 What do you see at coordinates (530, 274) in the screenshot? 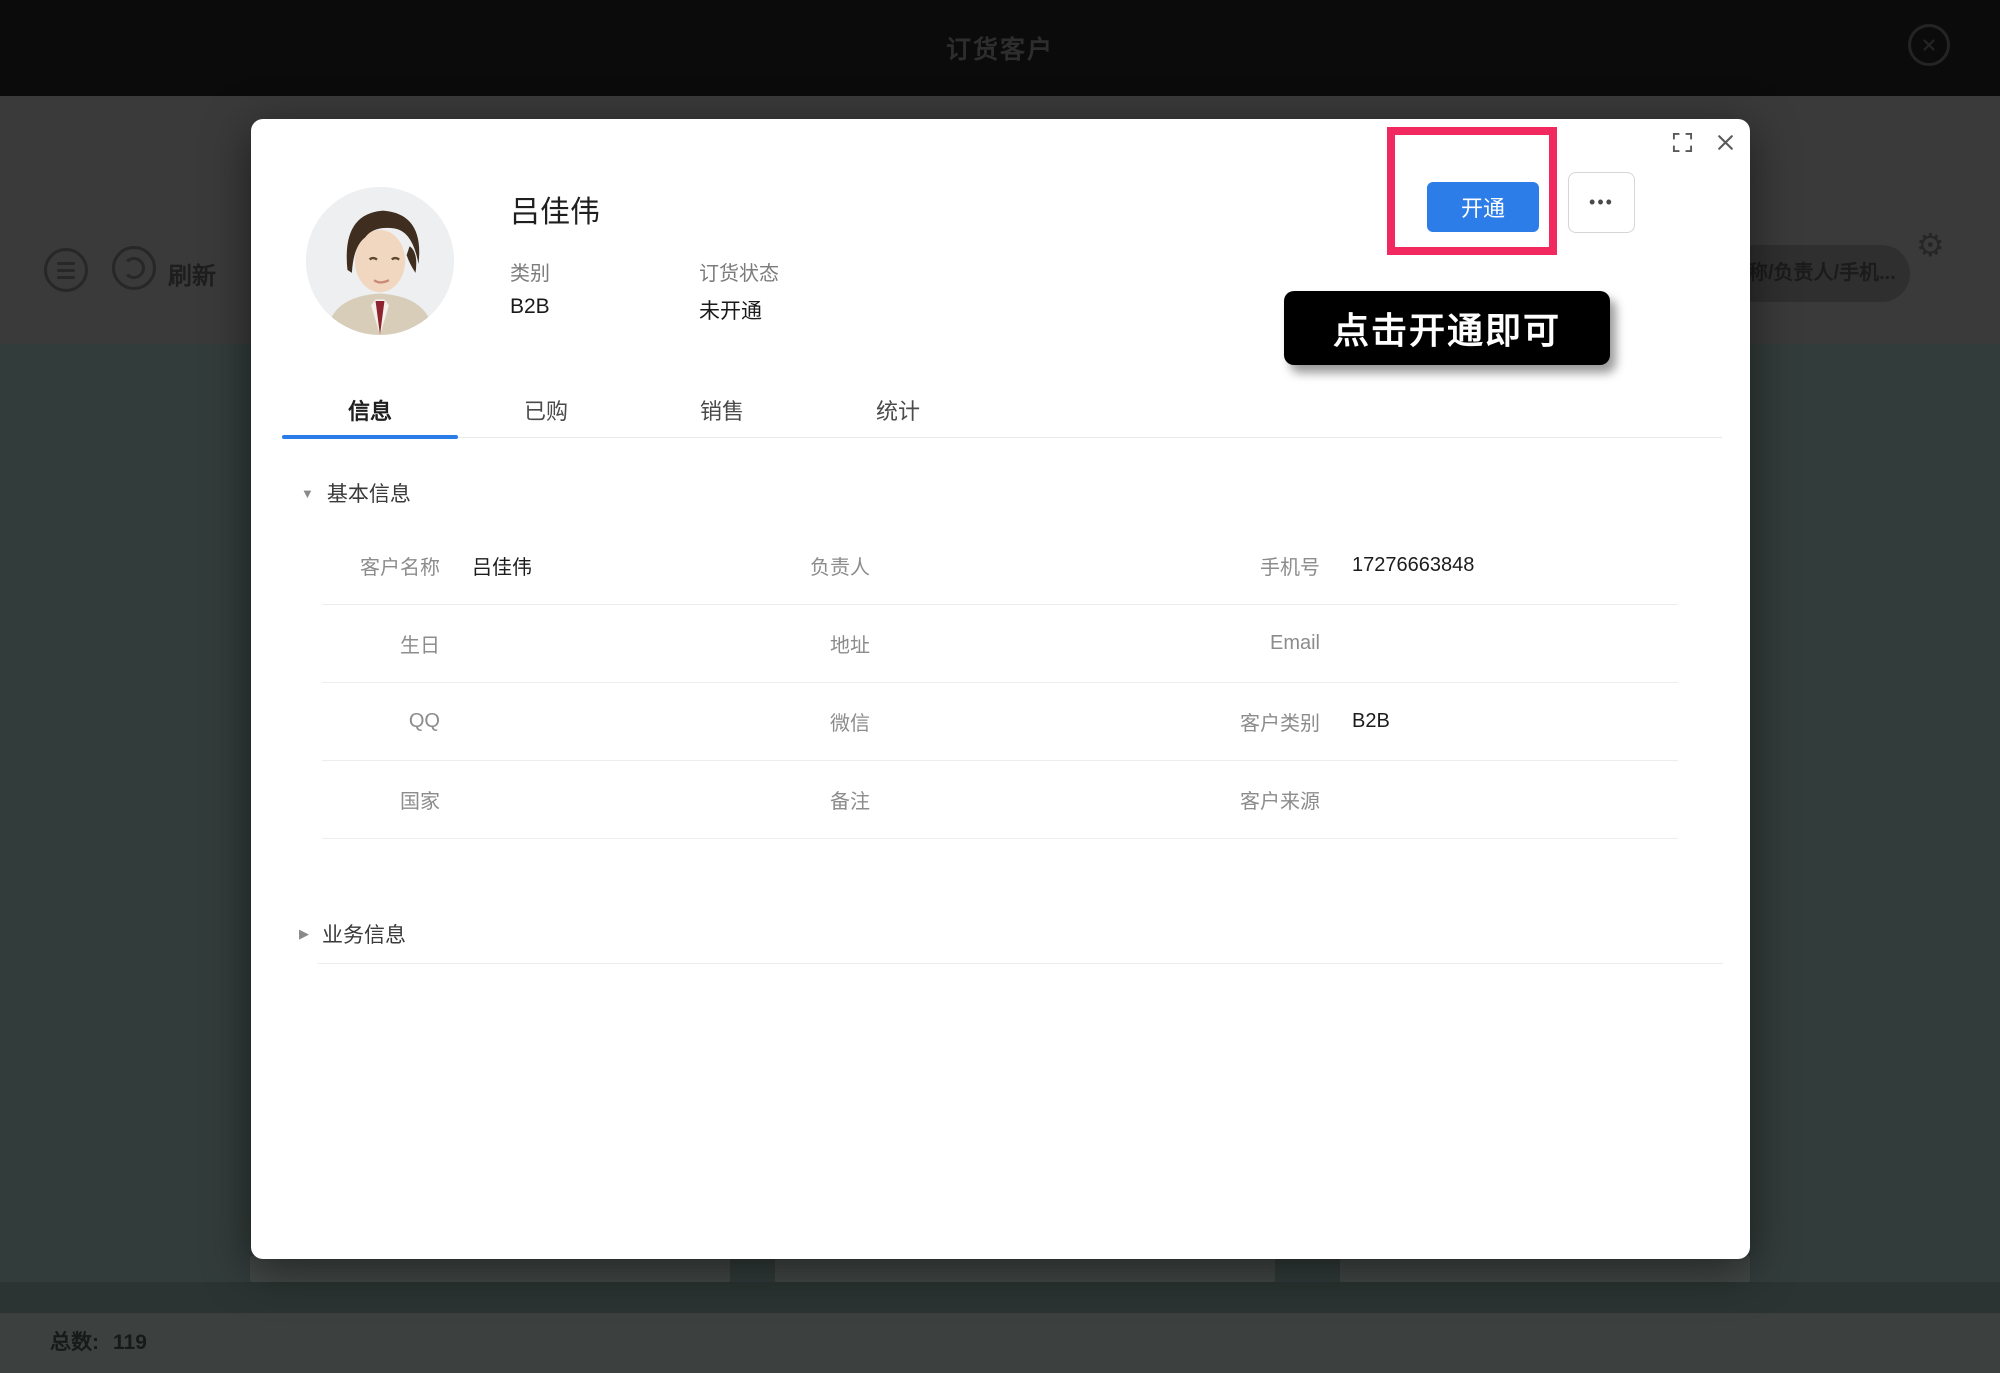
I see `category-label: 类别` at bounding box center [530, 274].